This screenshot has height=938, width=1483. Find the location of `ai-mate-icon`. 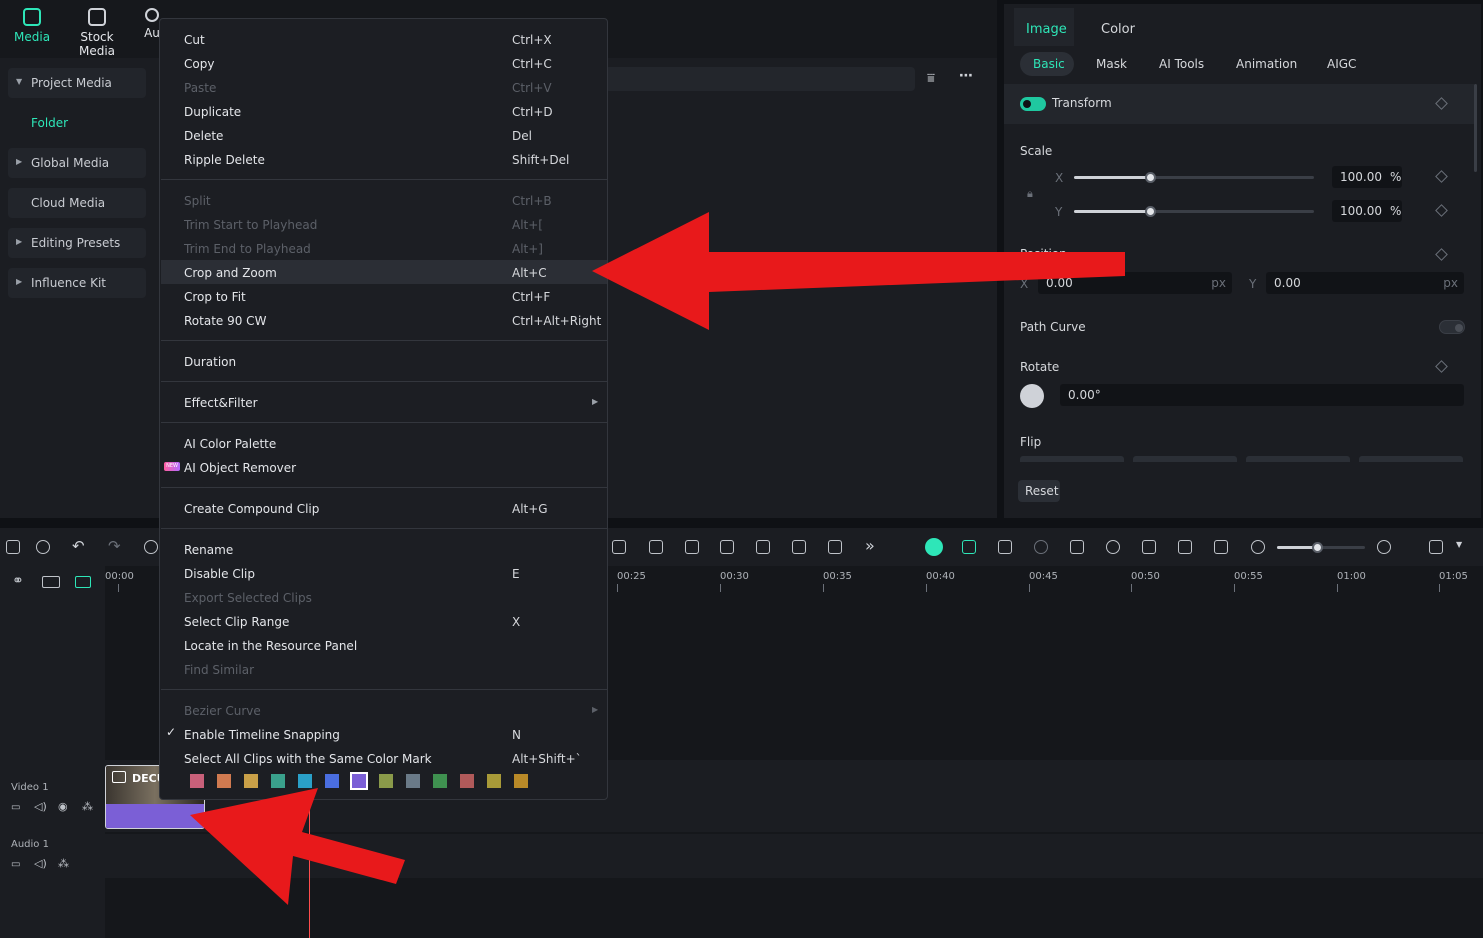

ai-mate-icon is located at coordinates (969, 547).